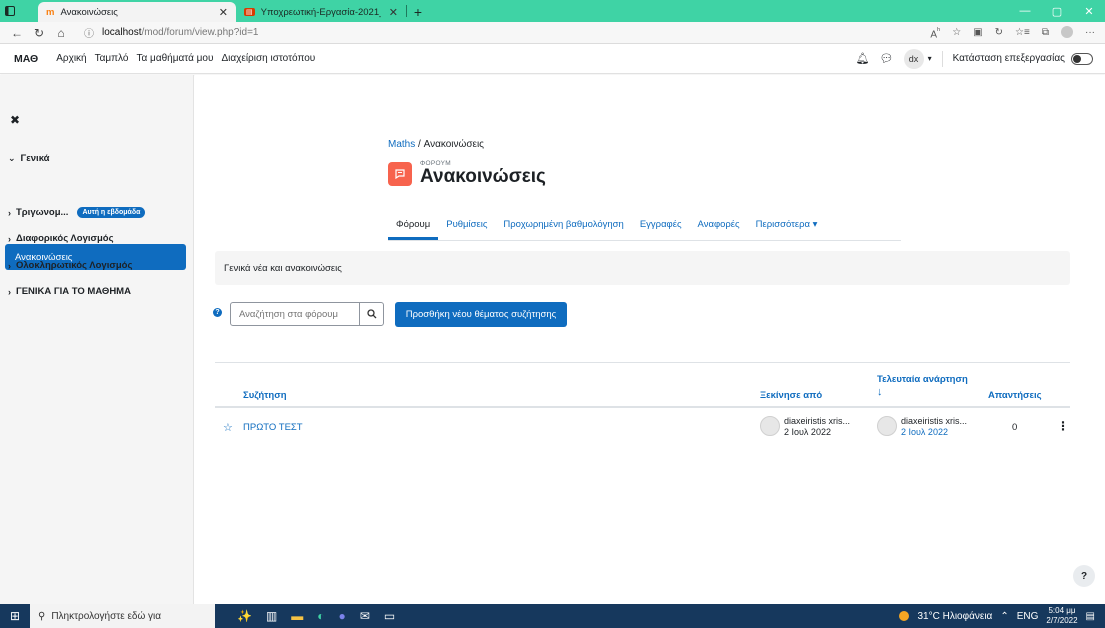  I want to click on read-aloud-icon: Aʰ, so click(935, 32).